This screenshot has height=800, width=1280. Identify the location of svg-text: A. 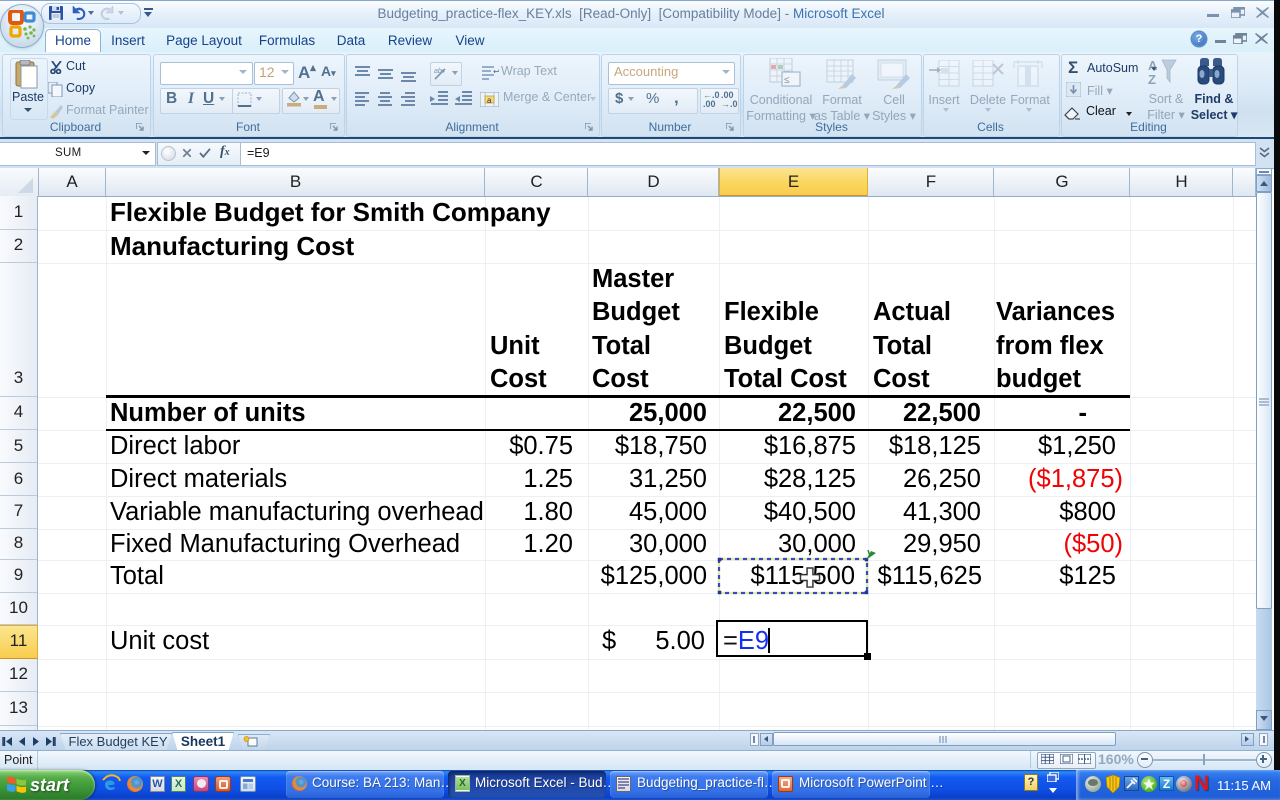
(1153, 65).